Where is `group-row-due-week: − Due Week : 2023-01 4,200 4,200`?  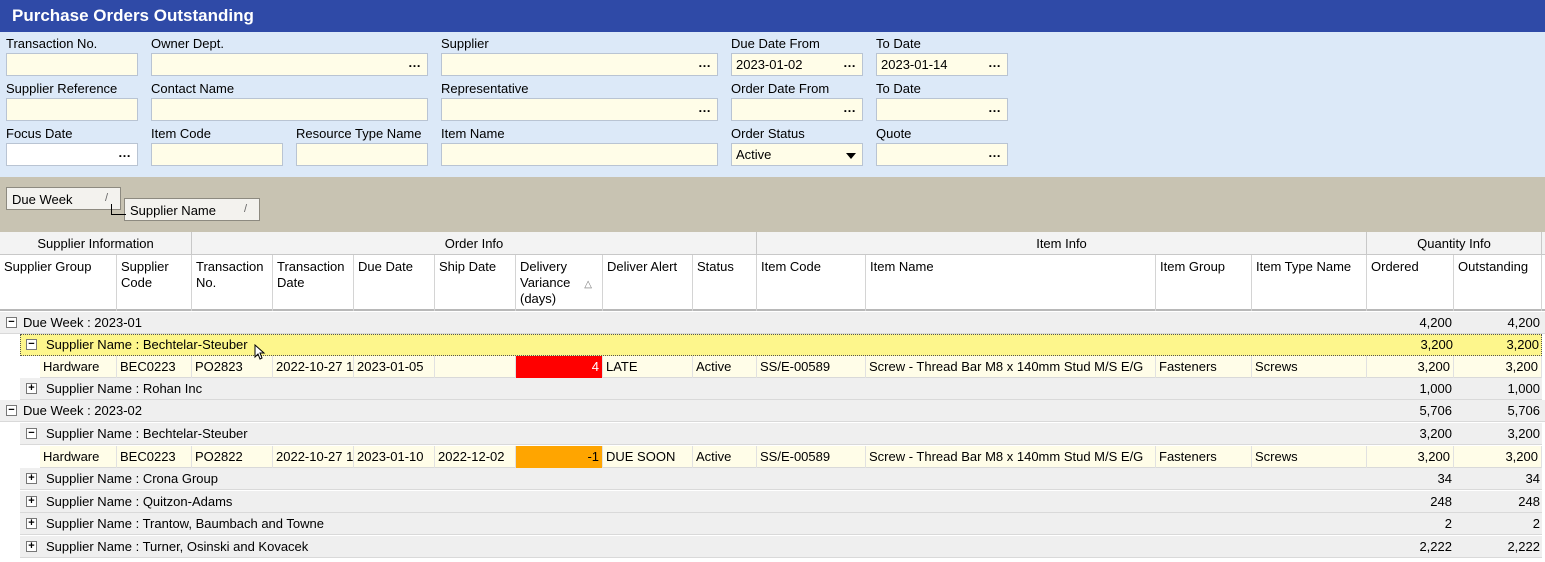
group-row-due-week: − Due Week : 2023-01 4,200 4,200 is located at coordinates (772, 323).